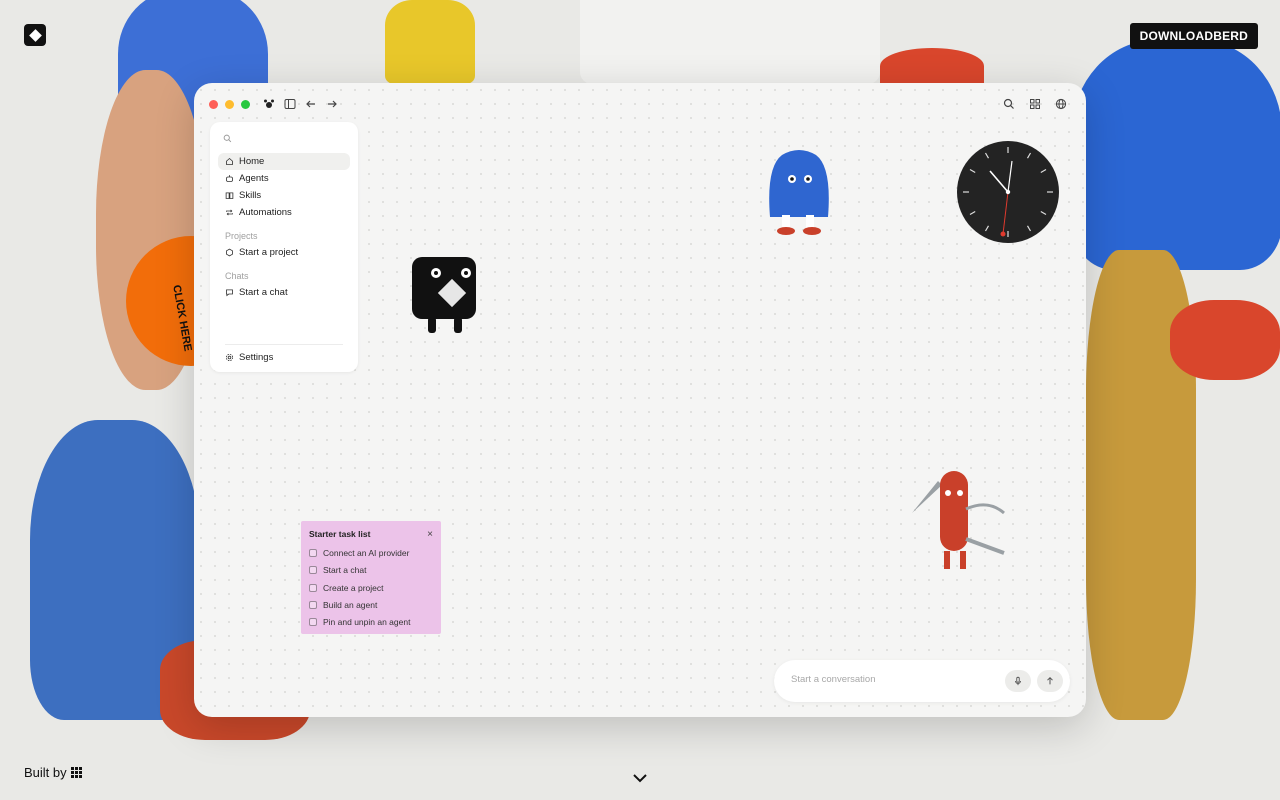 The height and width of the screenshot is (800, 1280). Describe the element at coordinates (35, 35) in the screenshot. I see `brand-logo` at that location.